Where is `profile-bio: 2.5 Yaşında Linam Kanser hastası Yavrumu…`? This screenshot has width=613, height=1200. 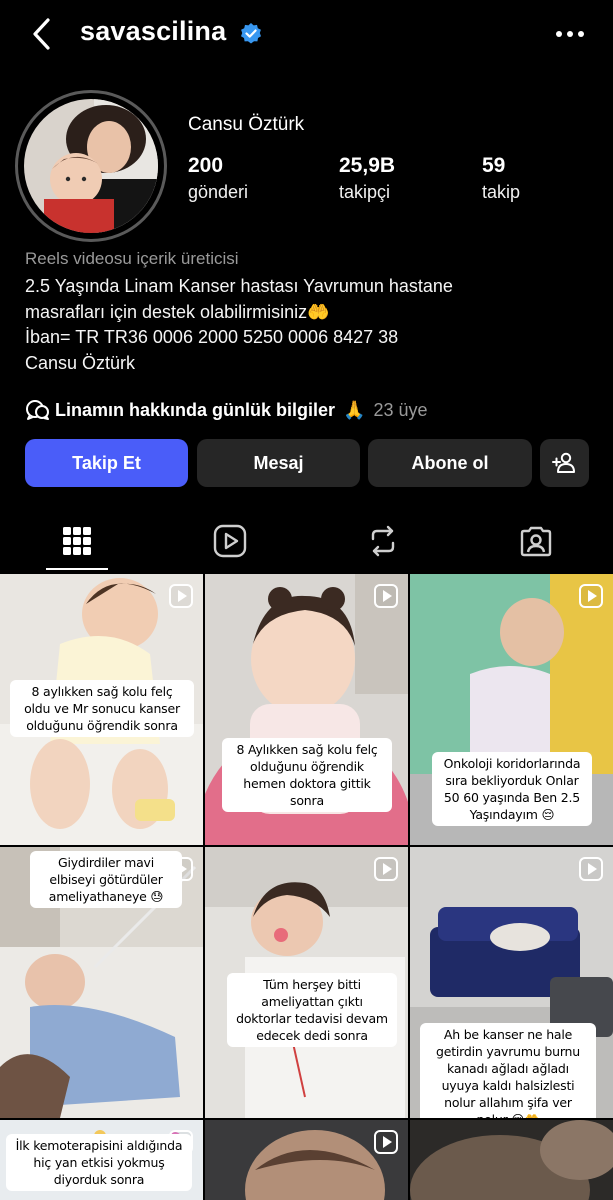
profile-bio: 2.5 Yaşında Linam Kanser hastası Yavrumu… is located at coordinates (305, 325).